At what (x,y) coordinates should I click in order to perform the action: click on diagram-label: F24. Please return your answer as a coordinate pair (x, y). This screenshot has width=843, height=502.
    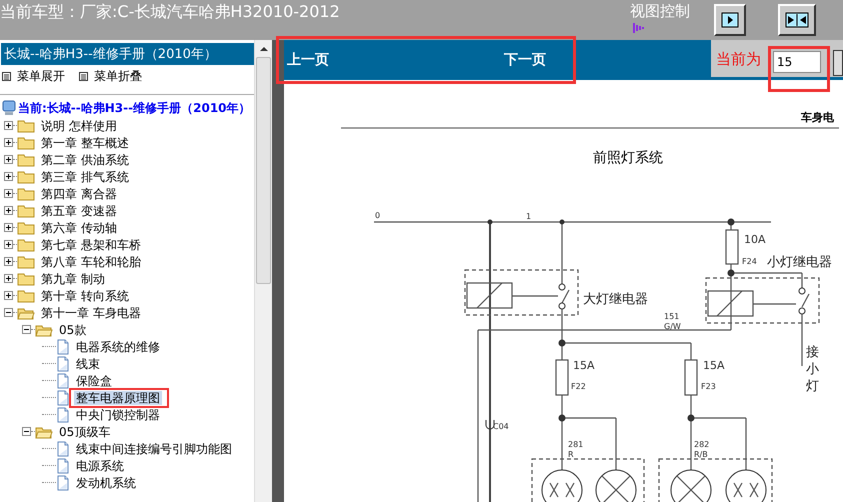
    Looking at the image, I should click on (749, 261).